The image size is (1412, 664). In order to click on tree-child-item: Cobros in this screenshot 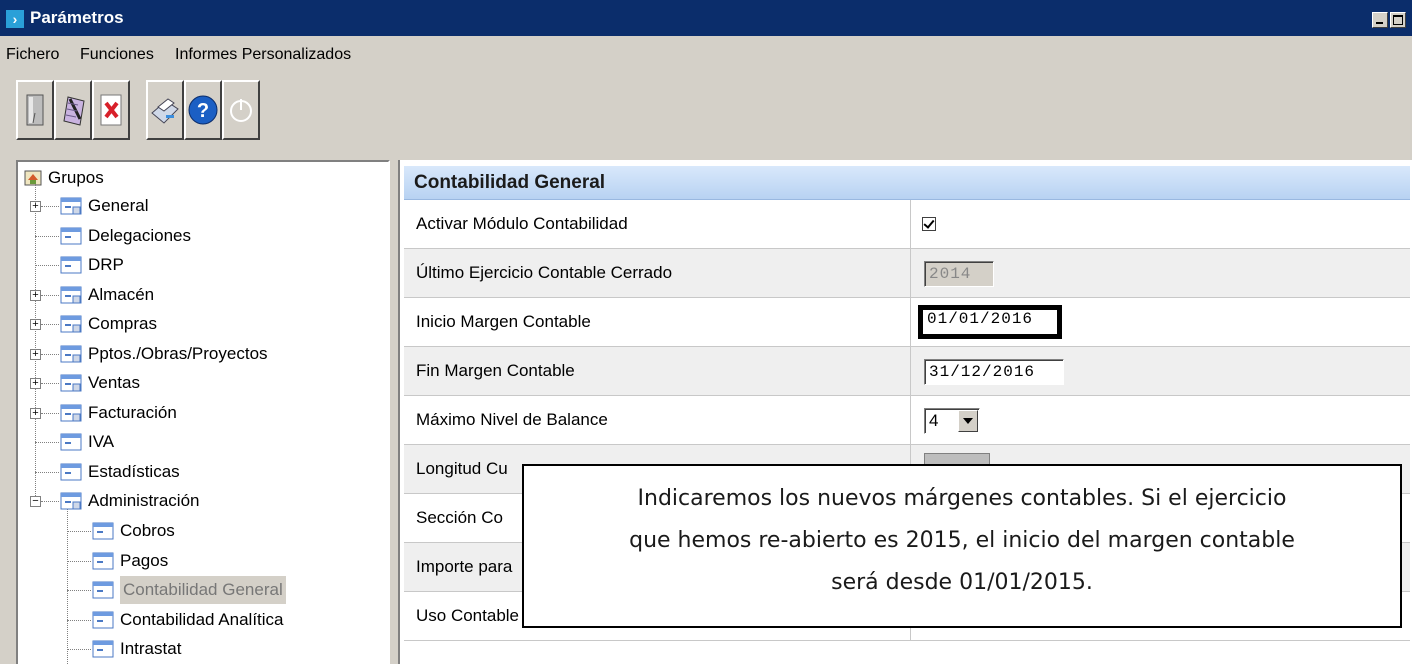, I will do `click(203, 531)`.